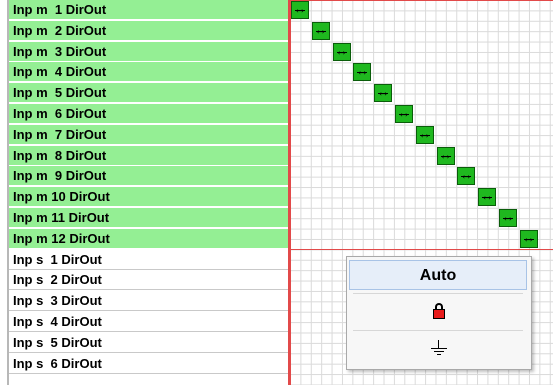  What do you see at coordinates (148, 218) in the screenshot?
I see `row-label: Inp m 11 DirOut` at bounding box center [148, 218].